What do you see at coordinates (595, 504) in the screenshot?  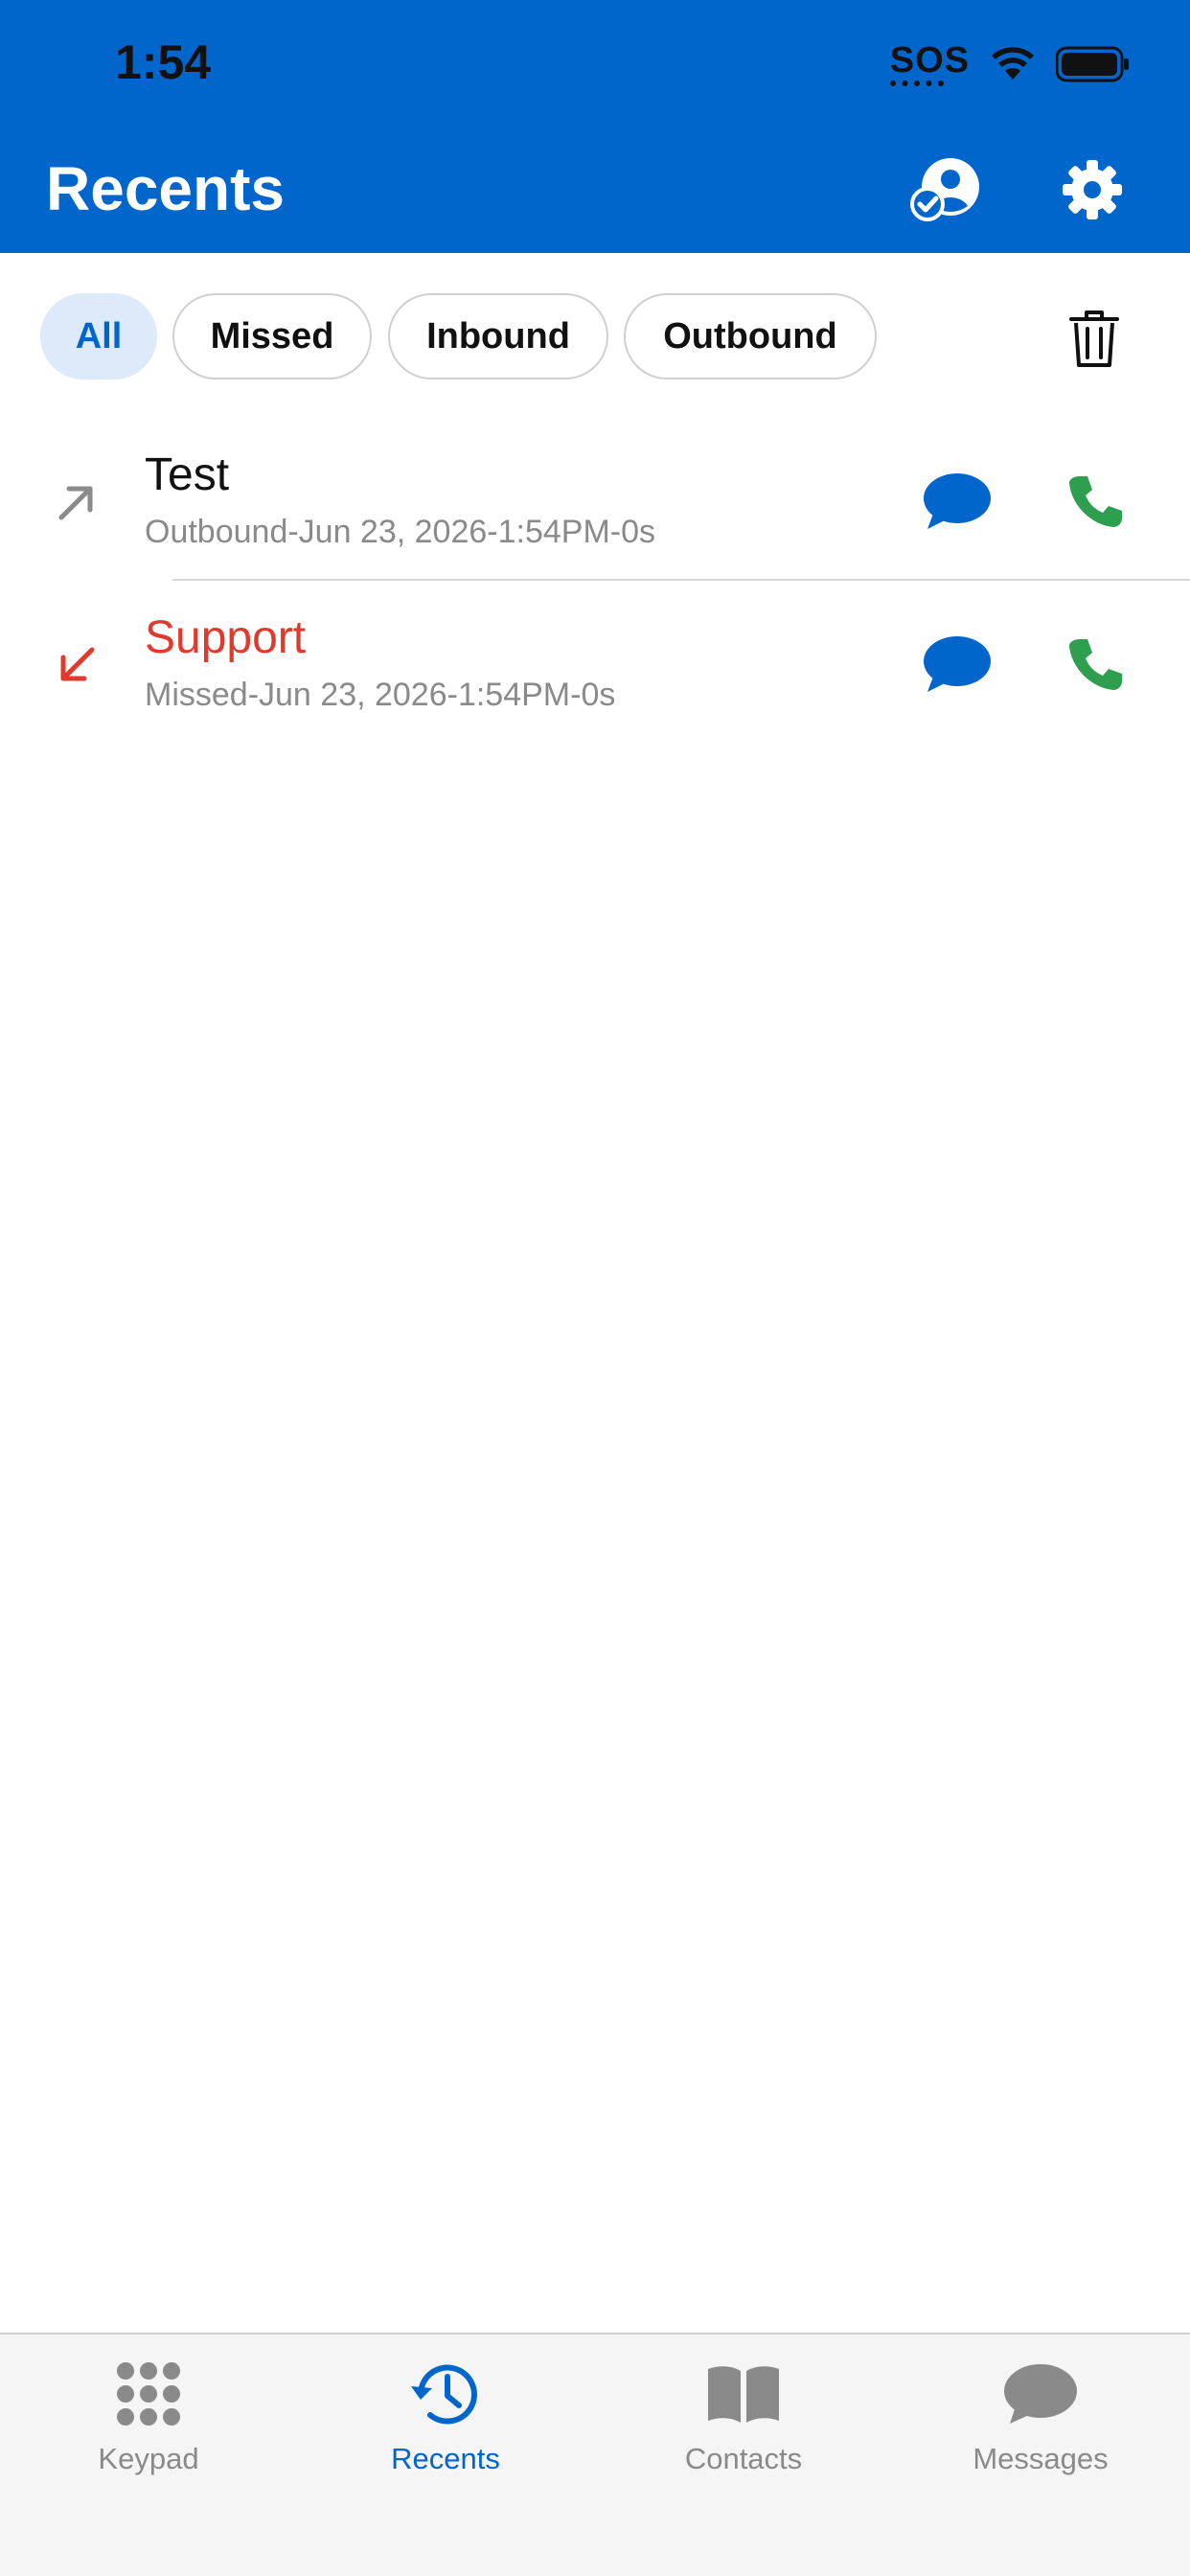 I see `call-row: Test Outbound-Jun 23, 2026-1:54PM-0s` at bounding box center [595, 504].